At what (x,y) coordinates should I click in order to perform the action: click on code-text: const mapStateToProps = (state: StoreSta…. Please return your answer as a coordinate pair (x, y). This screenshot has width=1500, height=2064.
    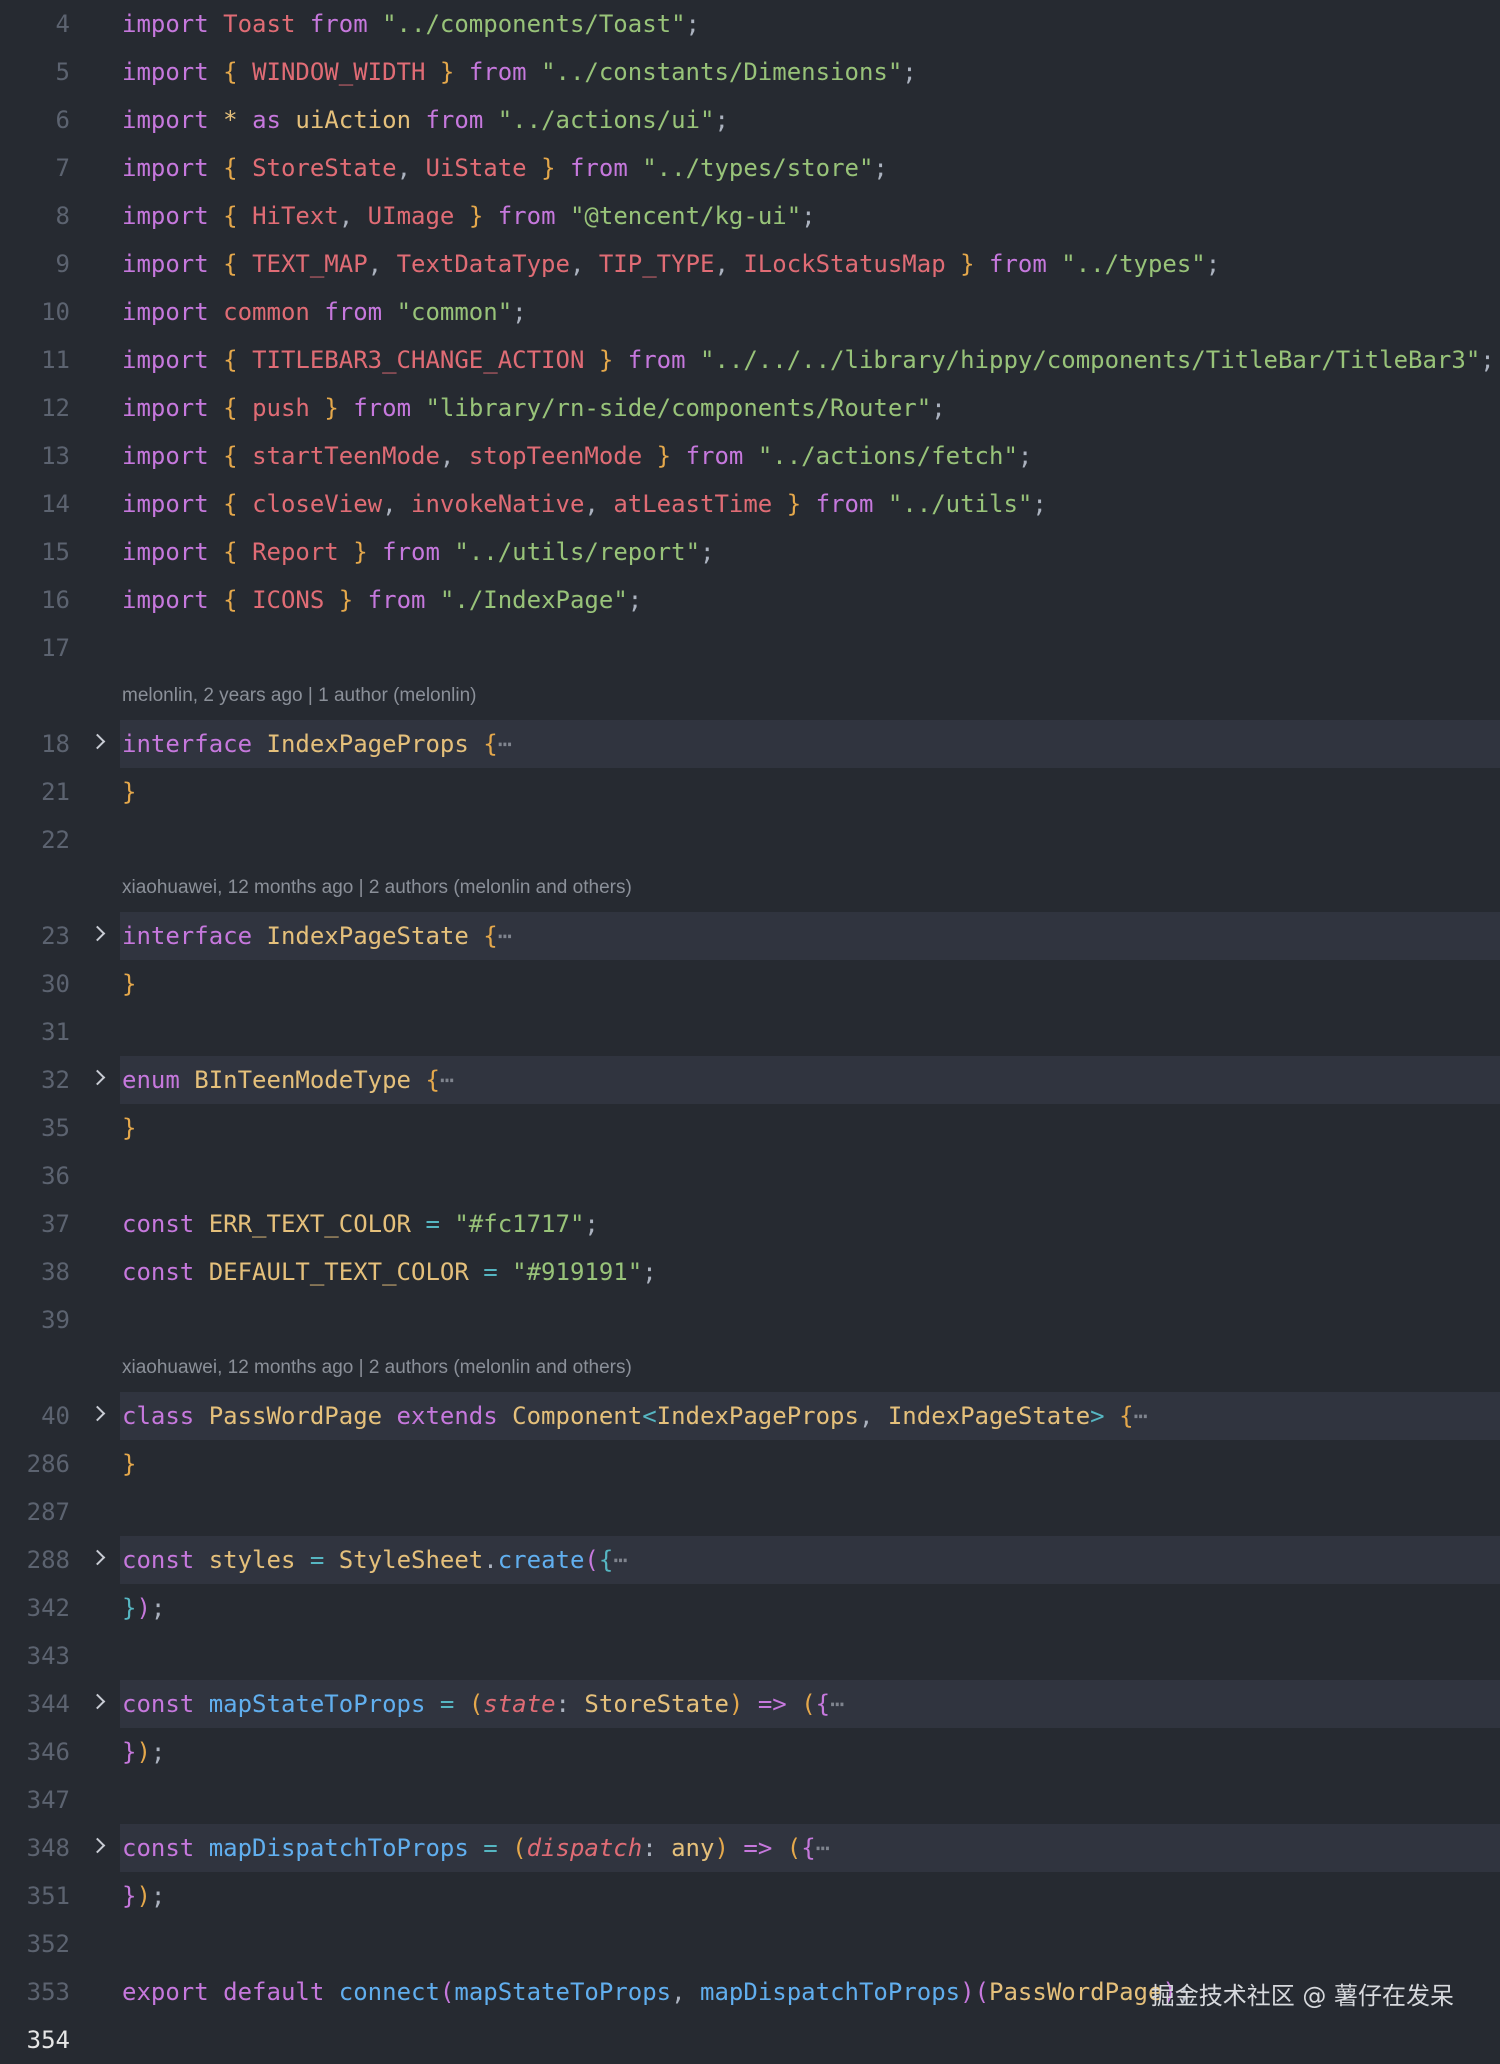
    Looking at the image, I should click on (483, 1704).